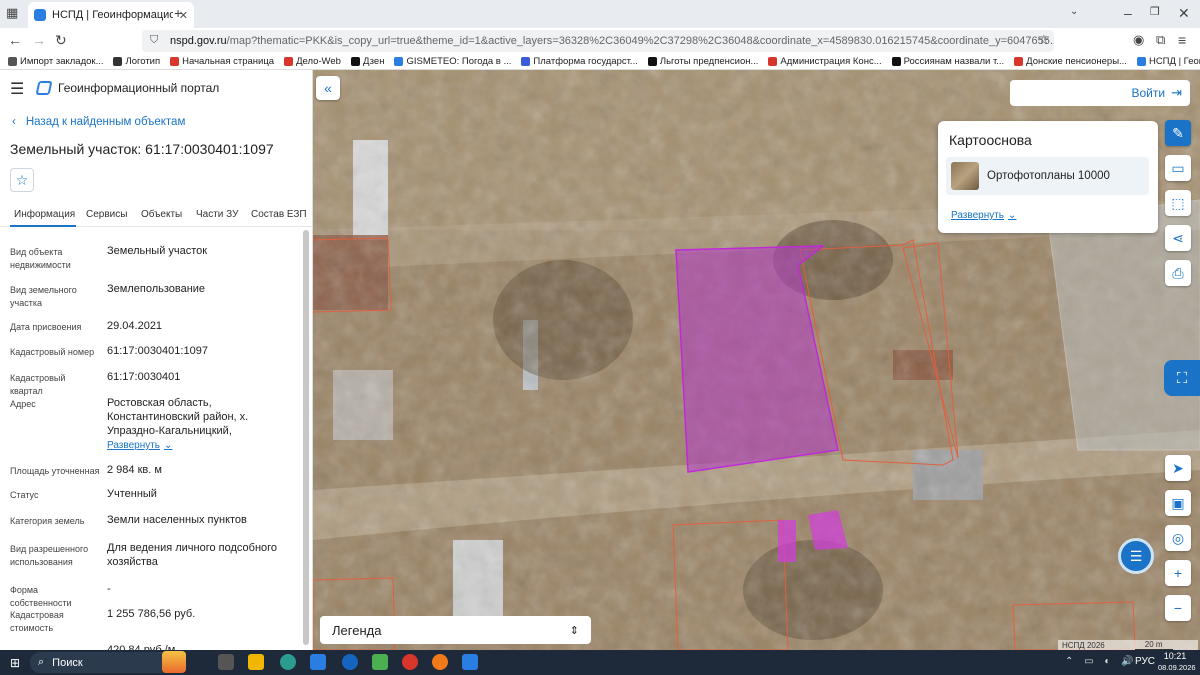  Describe the element at coordinates (15, 40) in the screenshot. I see `back-arrow-icon: ←` at that location.